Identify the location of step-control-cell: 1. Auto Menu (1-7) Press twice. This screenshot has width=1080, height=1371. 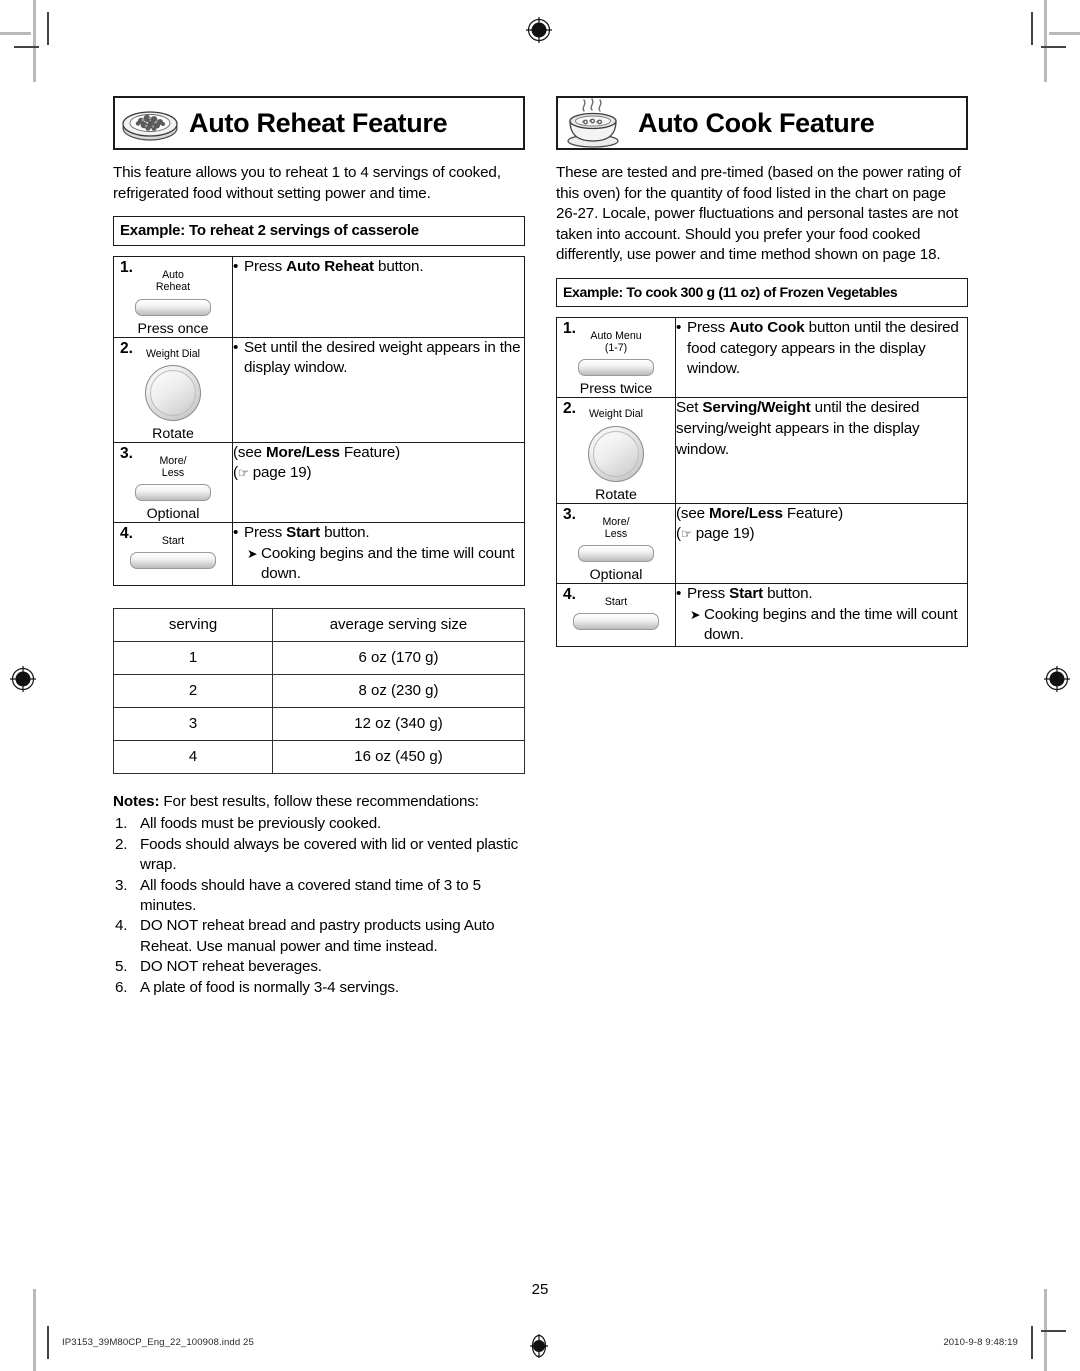
(616, 357).